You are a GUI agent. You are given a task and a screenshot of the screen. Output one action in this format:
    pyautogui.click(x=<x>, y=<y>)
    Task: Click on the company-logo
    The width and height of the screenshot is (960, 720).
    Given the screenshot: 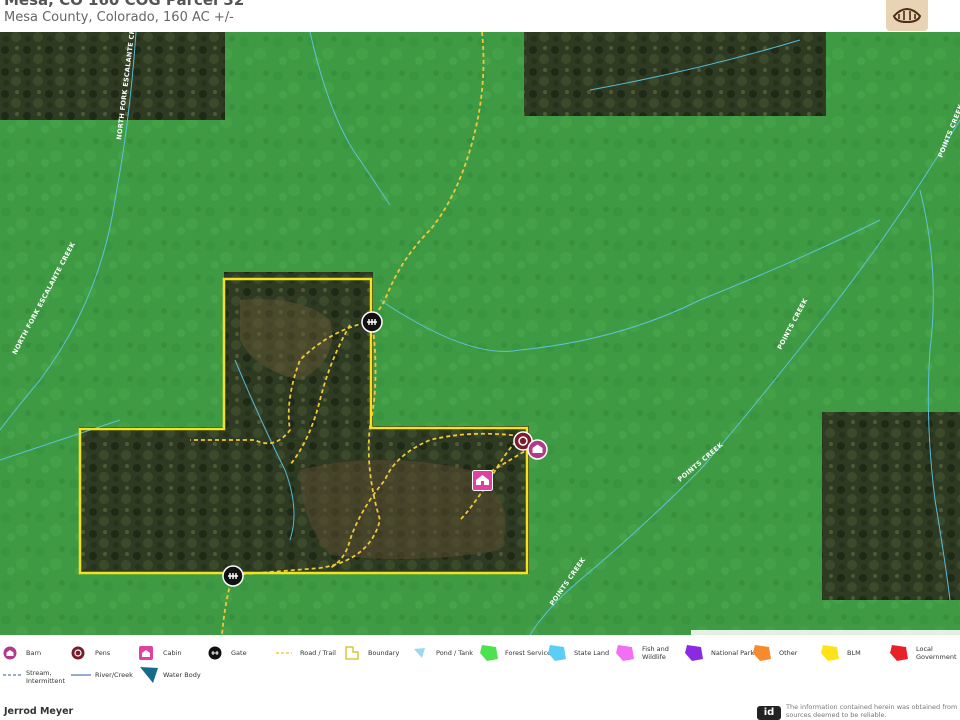 What is the action you would take?
    pyautogui.click(x=907, y=15)
    